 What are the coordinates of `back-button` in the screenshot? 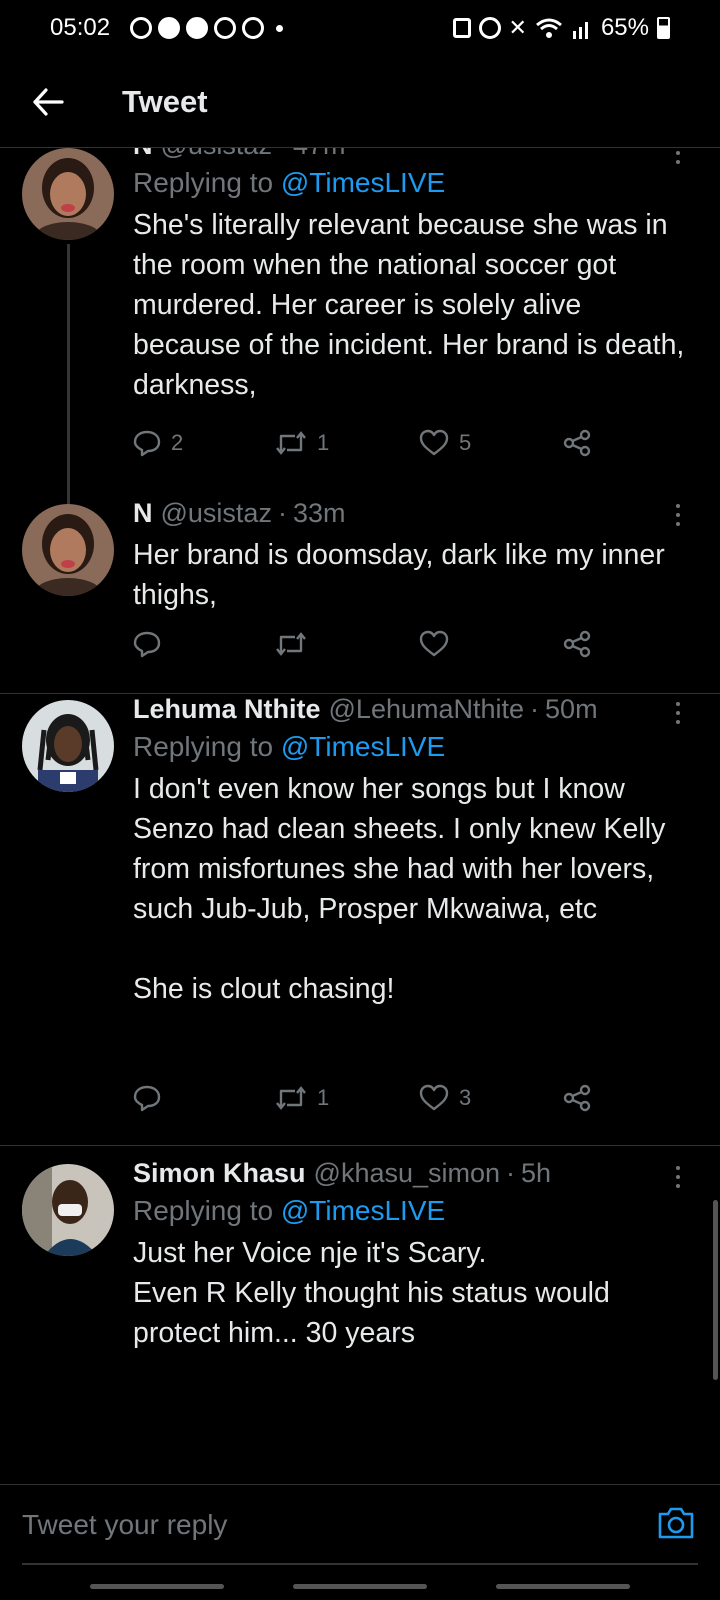 It's located at (48, 102).